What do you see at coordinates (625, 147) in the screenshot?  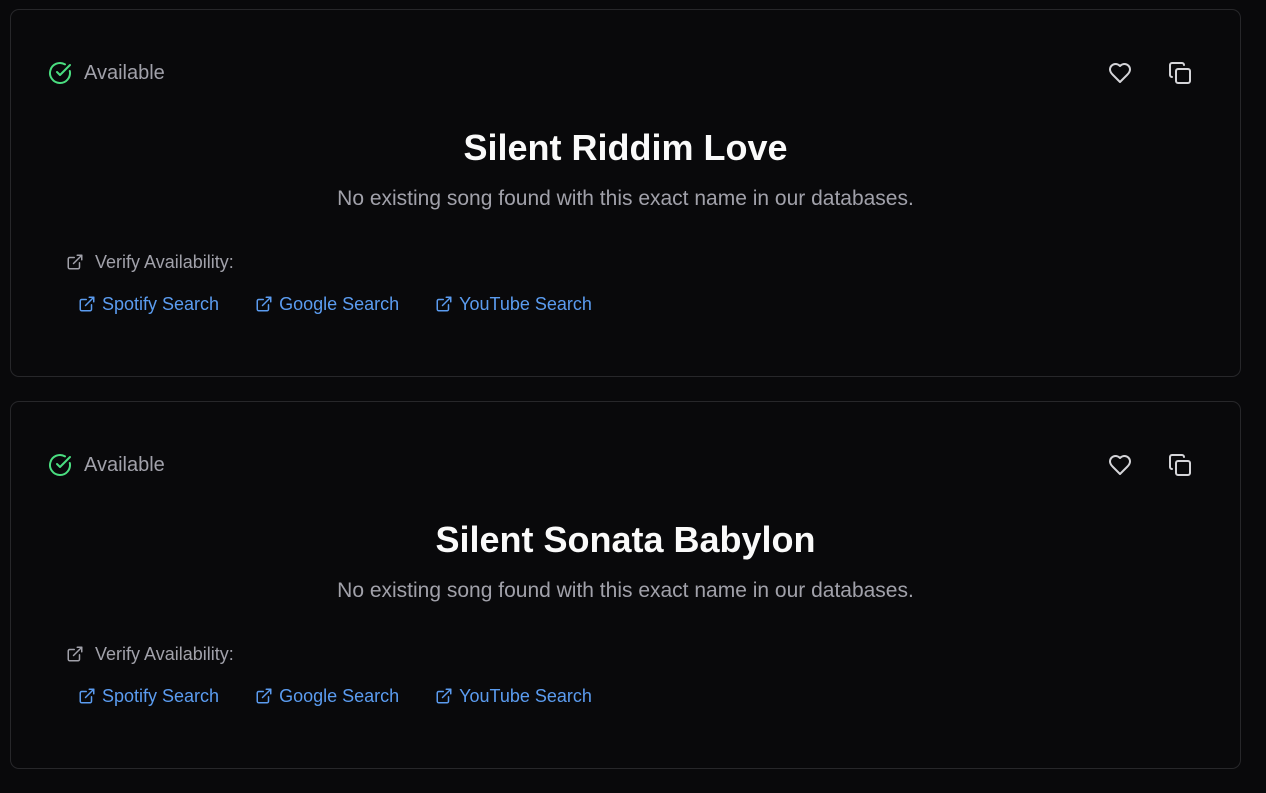 I see `song-title: Silent Riddim Love` at bounding box center [625, 147].